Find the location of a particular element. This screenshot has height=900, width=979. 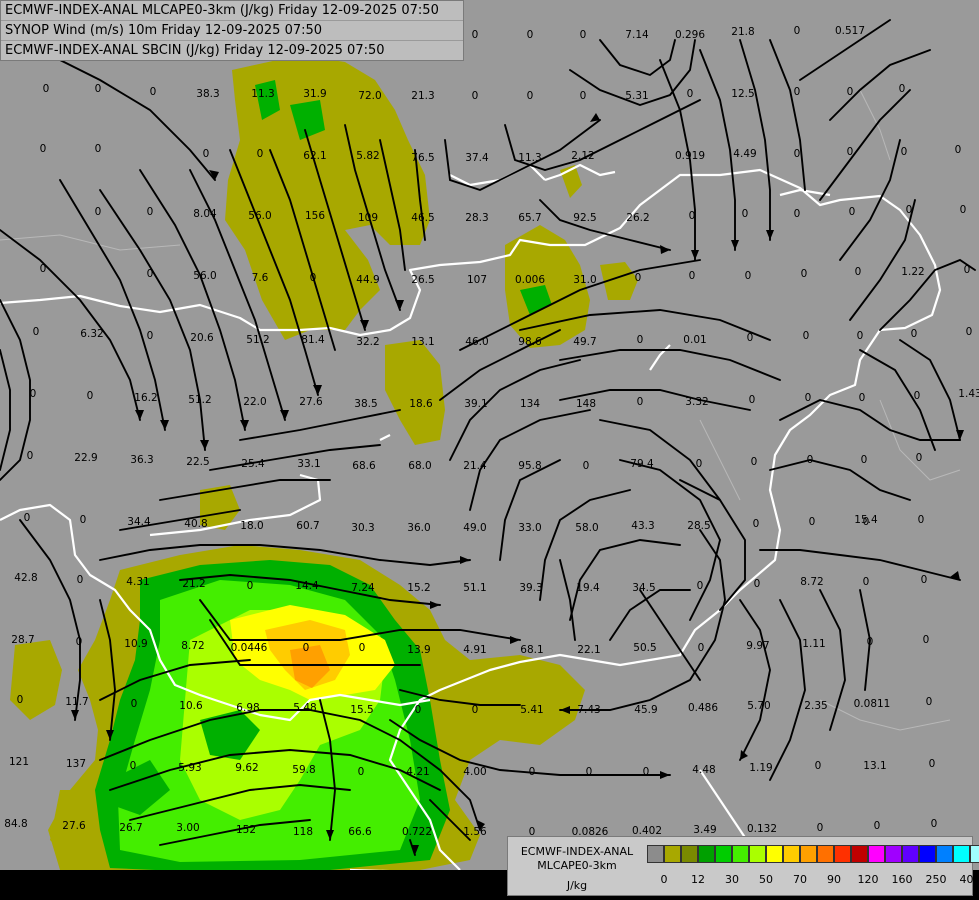

cape-value: 10.6 is located at coordinates (191, 706).